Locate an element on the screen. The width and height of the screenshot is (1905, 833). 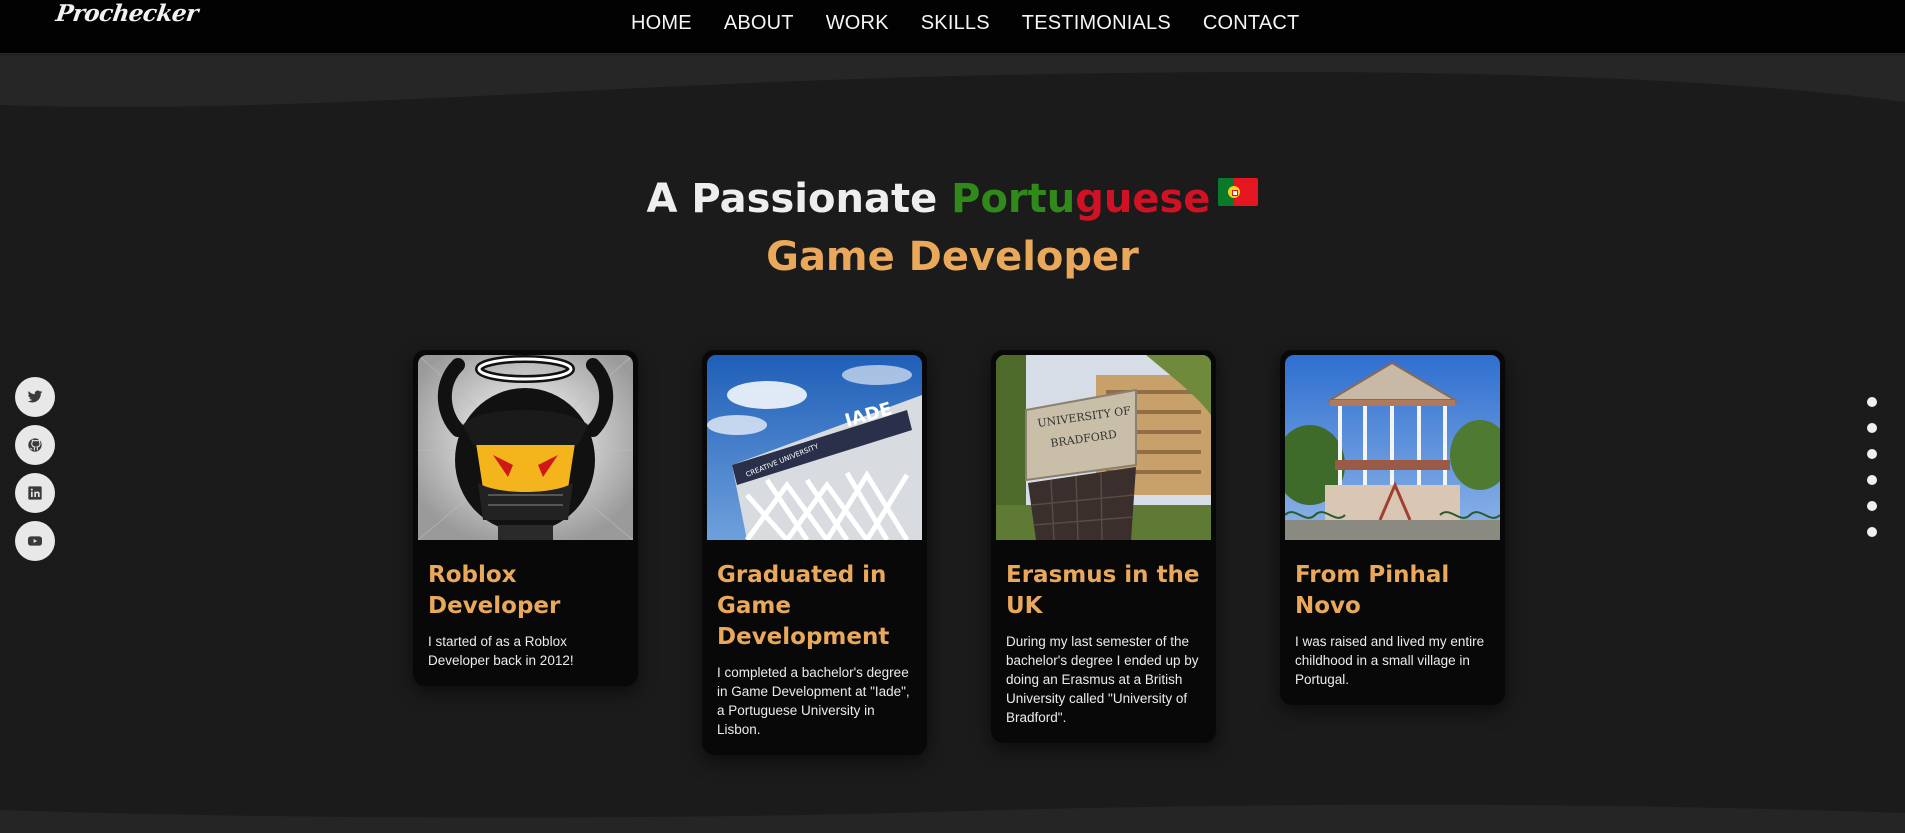
site-logo: Prochecker is located at coordinates (127, 13).